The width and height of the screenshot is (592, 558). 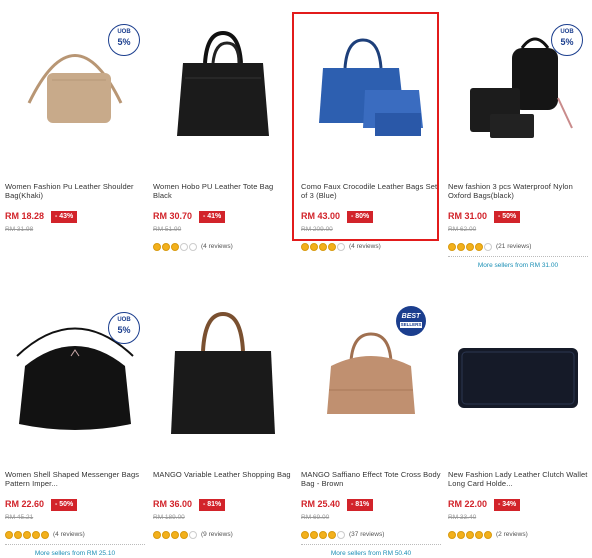 What do you see at coordinates (371, 88) in the screenshot?
I see `blue-bag-set-icon` at bounding box center [371, 88].